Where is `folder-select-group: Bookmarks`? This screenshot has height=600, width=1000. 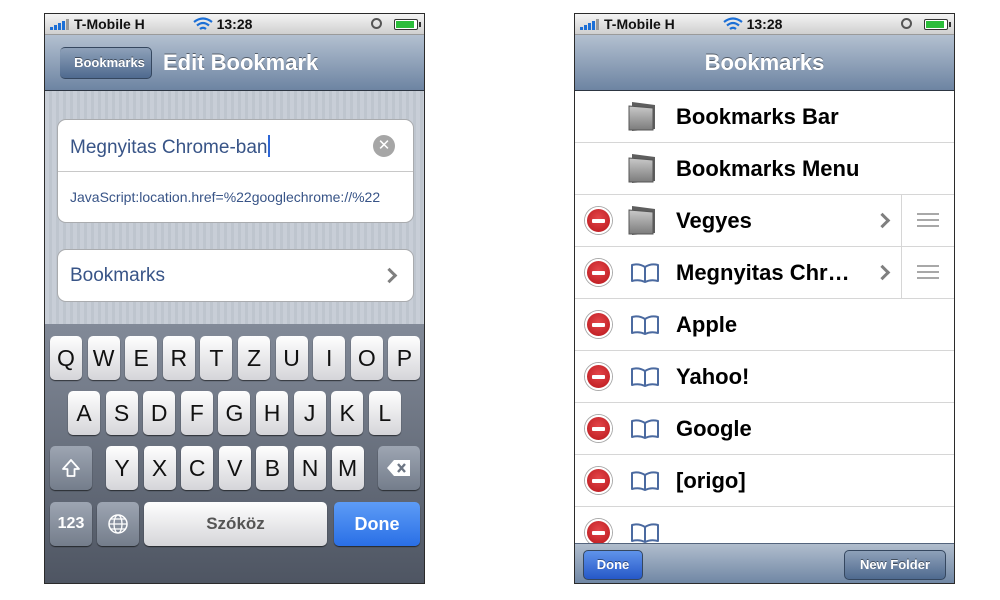
folder-select-group: Bookmarks is located at coordinates (235, 275).